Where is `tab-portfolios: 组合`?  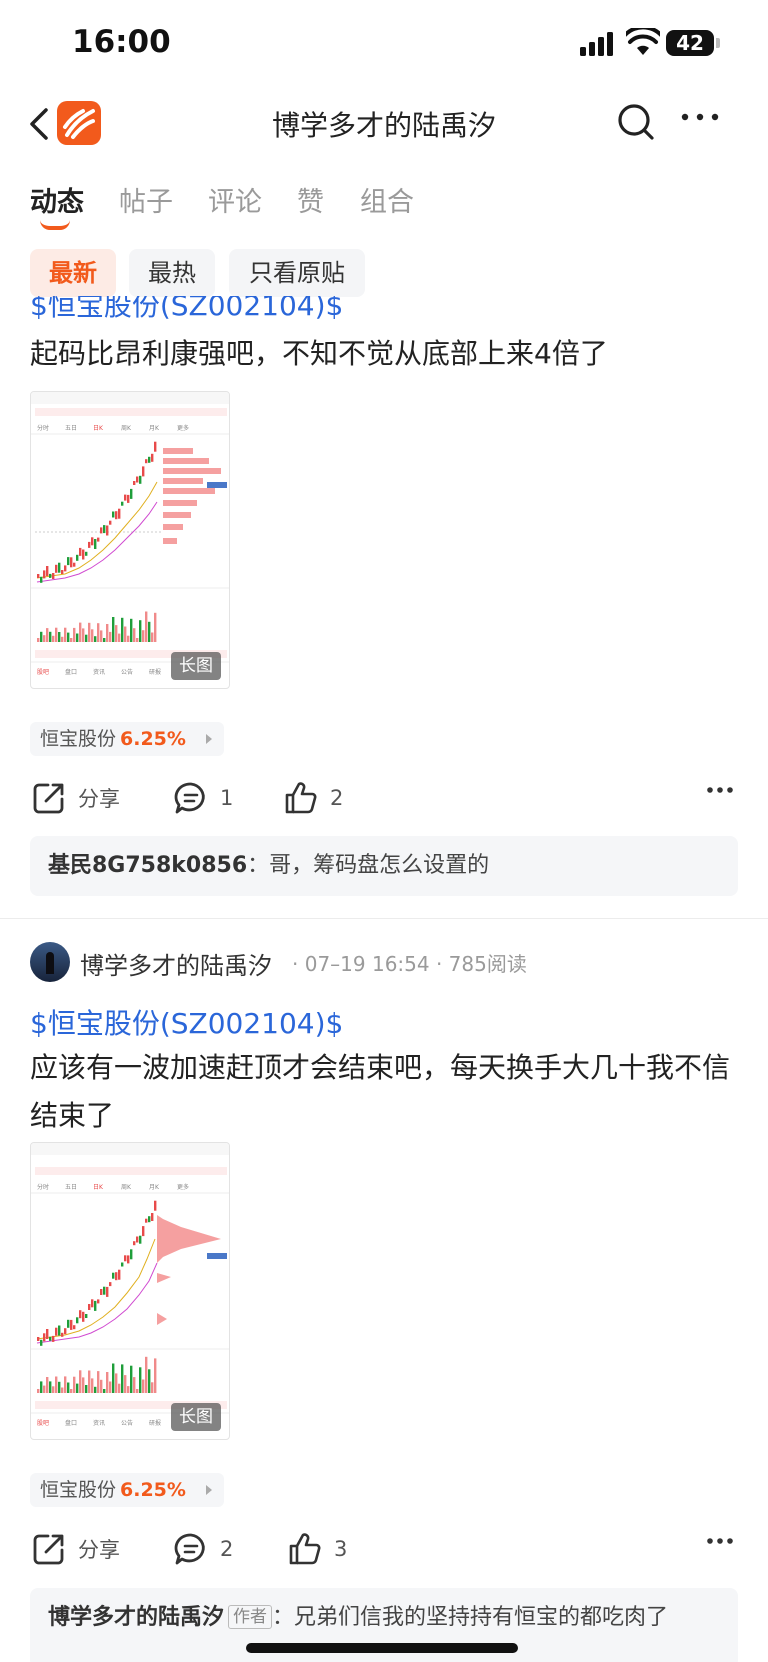 tab-portfolios: 组合 is located at coordinates (387, 199).